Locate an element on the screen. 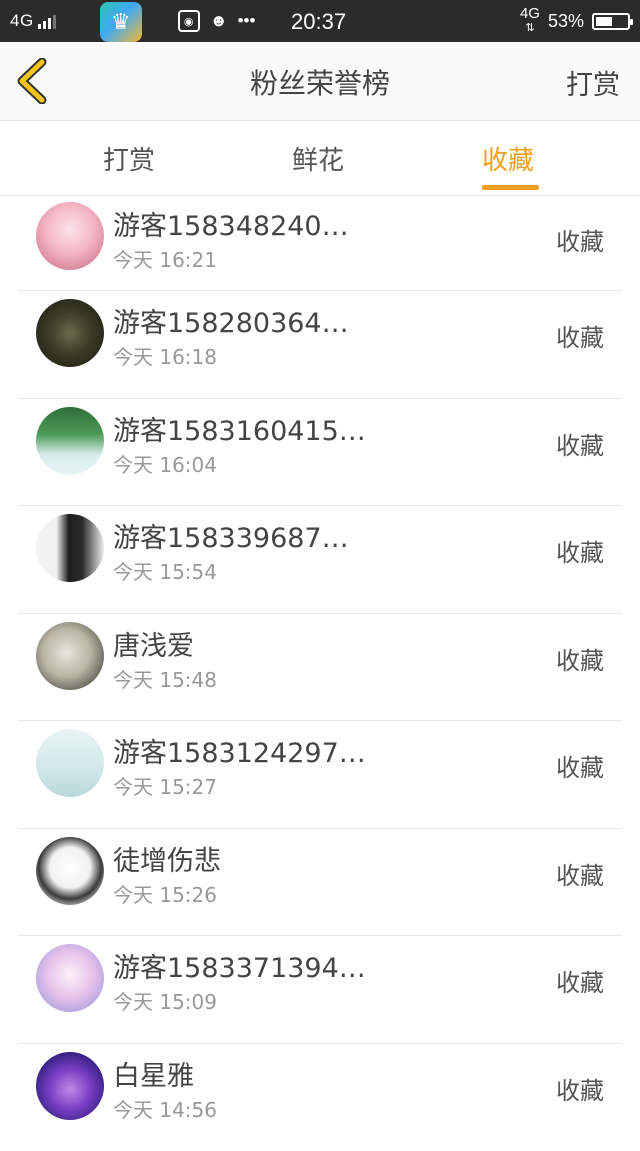  tab-bar: 打赏 鲜花 收藏 is located at coordinates (320, 158).